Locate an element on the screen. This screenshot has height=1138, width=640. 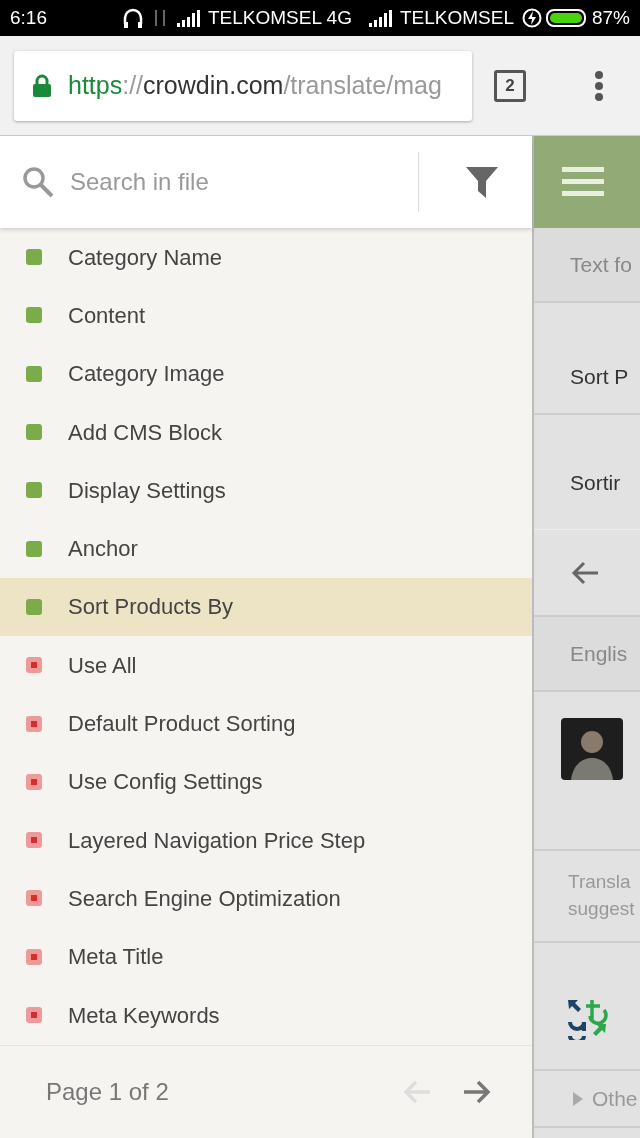
carrier-text: TELKOMSEL is located at coordinates (456, 17).